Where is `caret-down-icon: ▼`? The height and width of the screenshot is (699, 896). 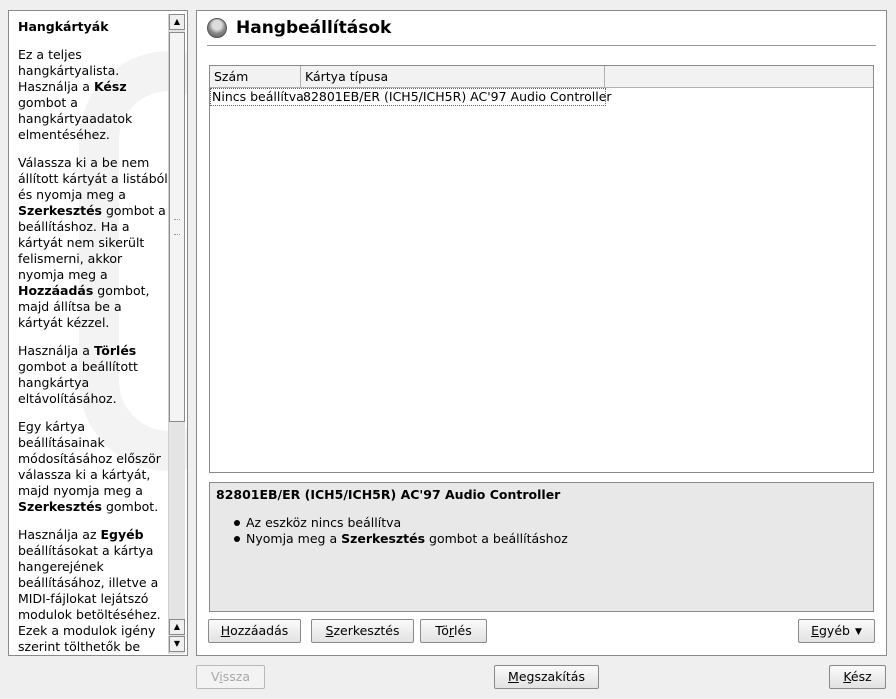 caret-down-icon: ▼ is located at coordinates (858, 632).